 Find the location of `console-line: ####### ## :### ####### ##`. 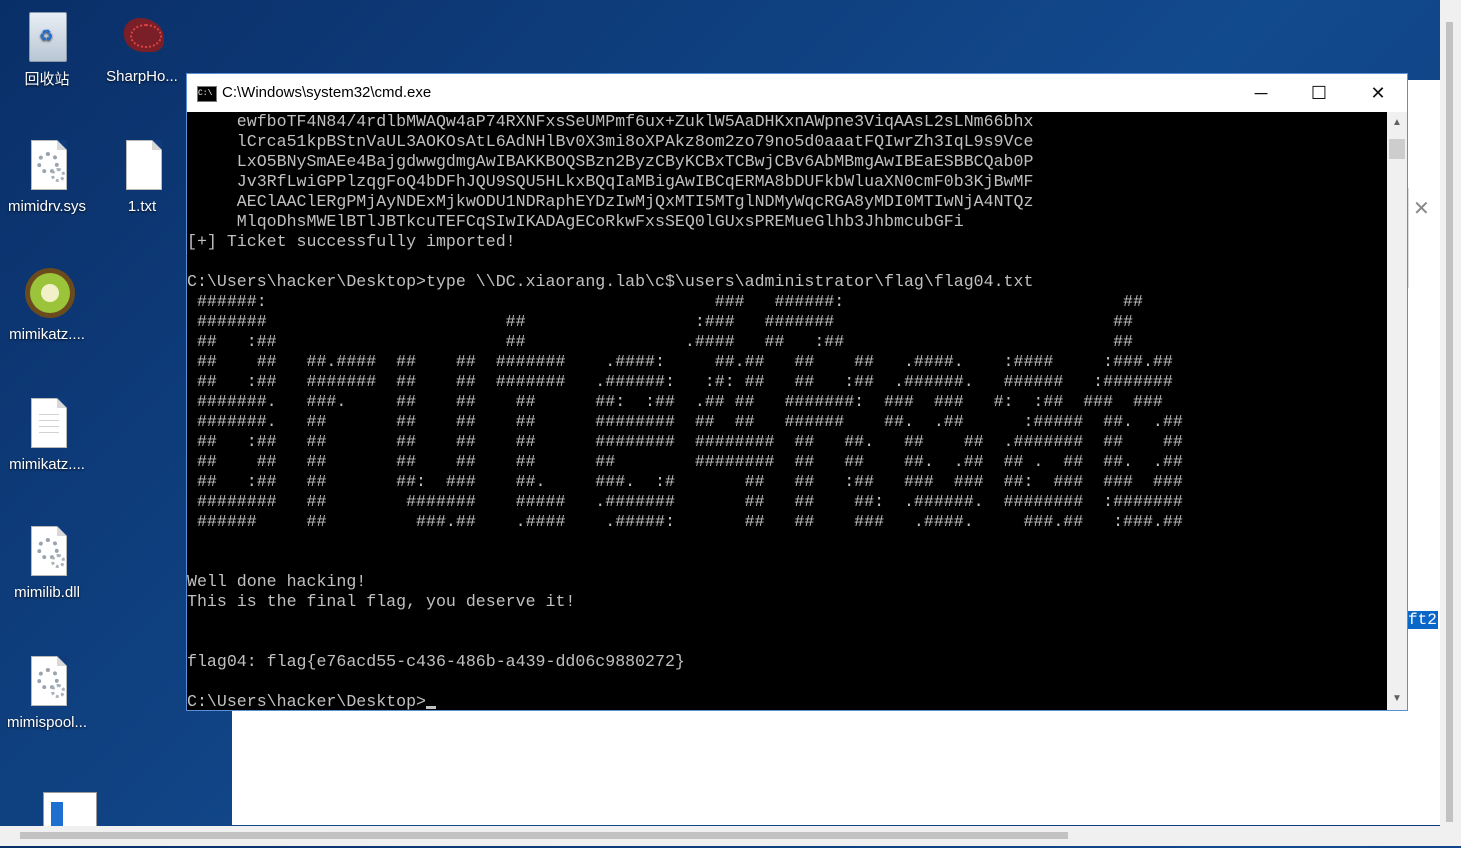

console-line: ####### ## :### ####### ## is located at coordinates (660, 321).